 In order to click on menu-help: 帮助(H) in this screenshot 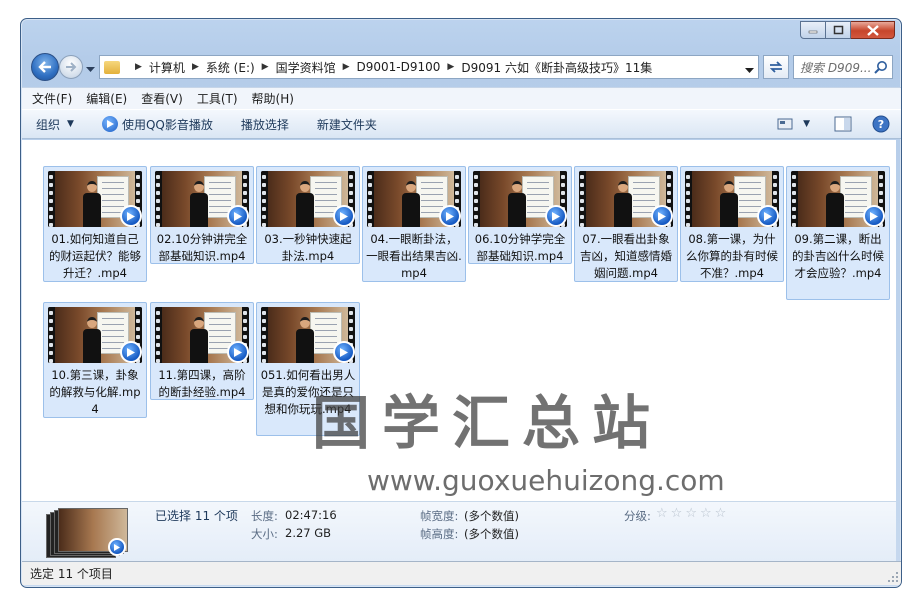, I will do `click(273, 98)`.